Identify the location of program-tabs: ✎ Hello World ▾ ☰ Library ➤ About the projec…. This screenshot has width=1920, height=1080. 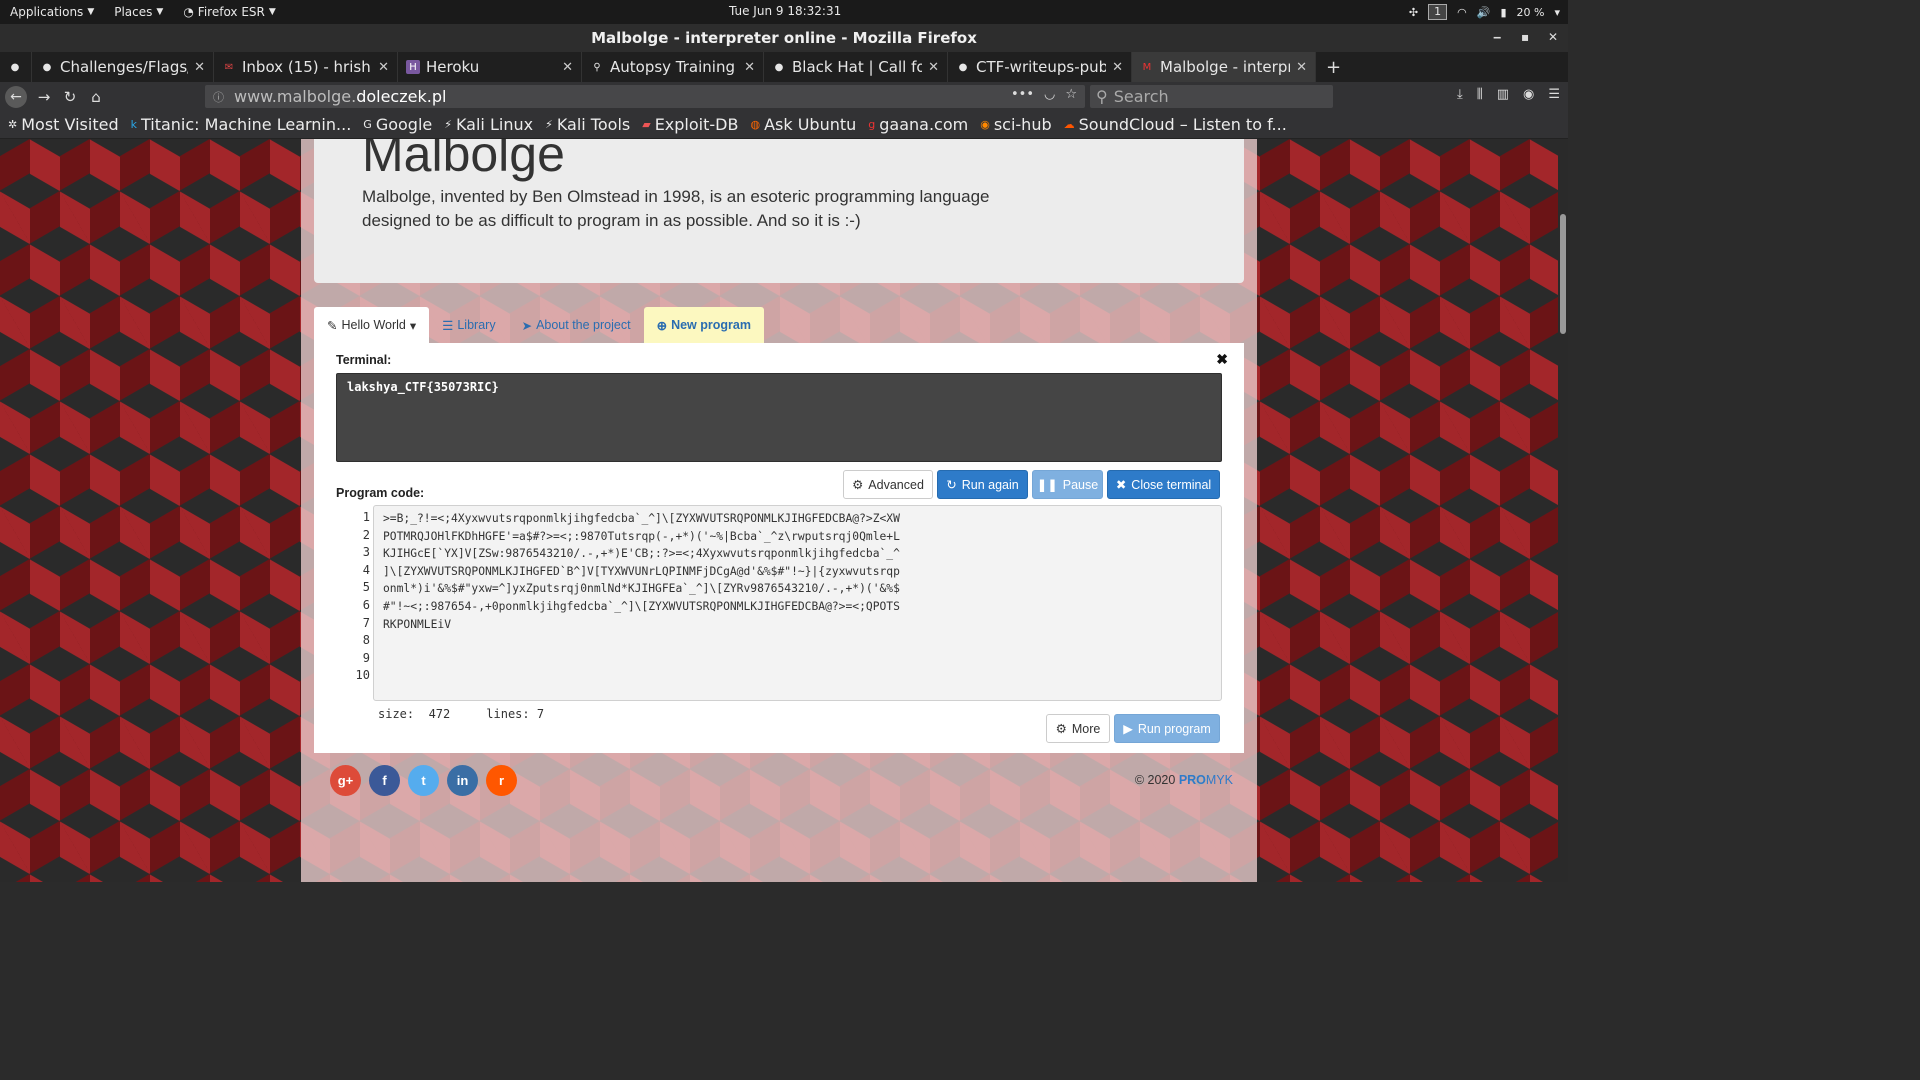
(539, 325).